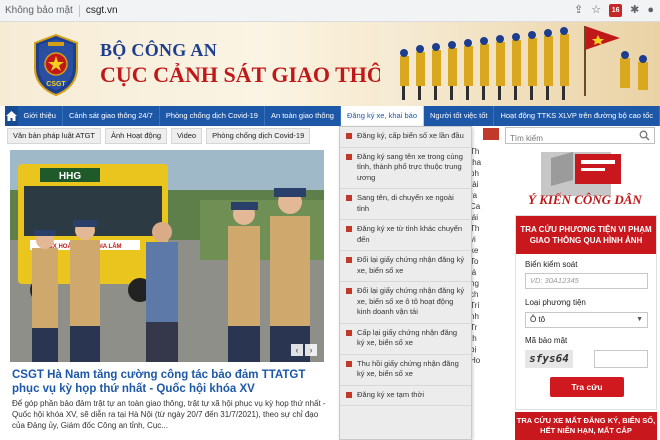 This screenshot has height=440, width=660. I want to click on dropdown-item-label: Sang tên, di chuyển xe ngoài tỉnh, so click(405, 203).